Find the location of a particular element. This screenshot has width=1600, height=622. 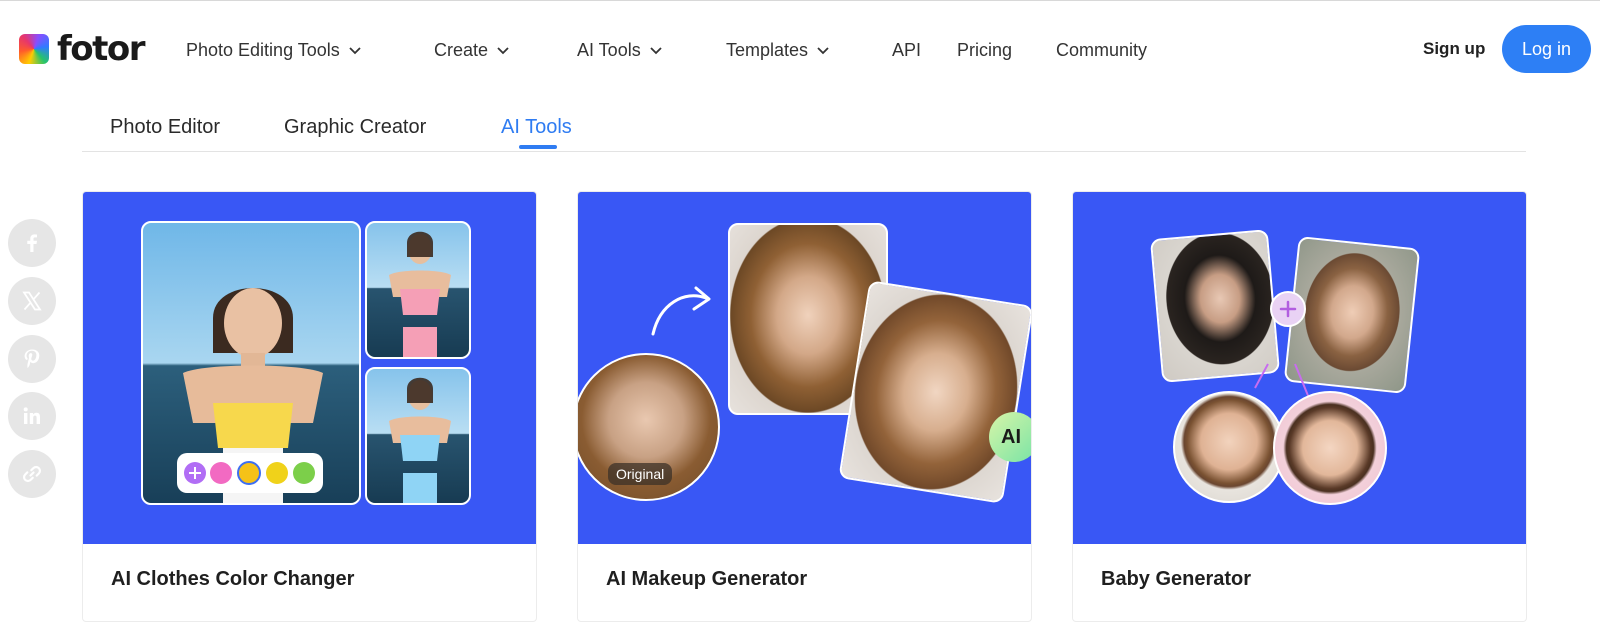

active-tab-indicator is located at coordinates (538, 147).